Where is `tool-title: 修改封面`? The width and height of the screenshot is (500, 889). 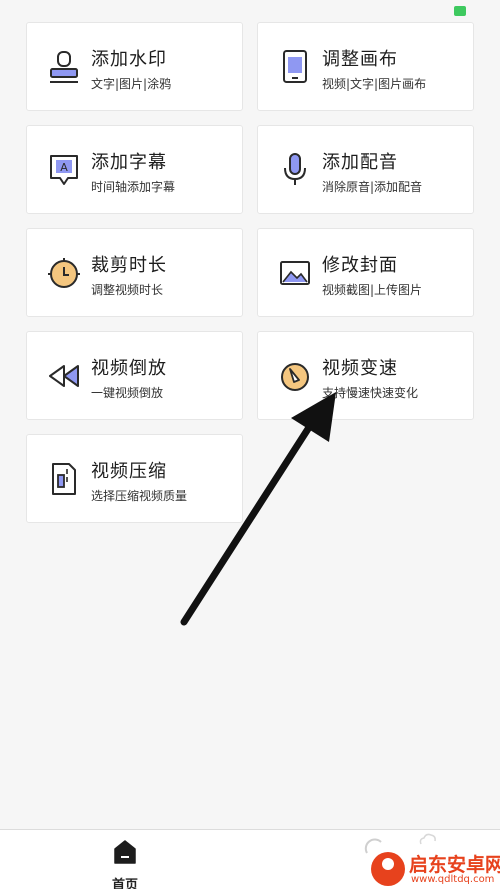 tool-title: 修改封面 is located at coordinates (360, 265).